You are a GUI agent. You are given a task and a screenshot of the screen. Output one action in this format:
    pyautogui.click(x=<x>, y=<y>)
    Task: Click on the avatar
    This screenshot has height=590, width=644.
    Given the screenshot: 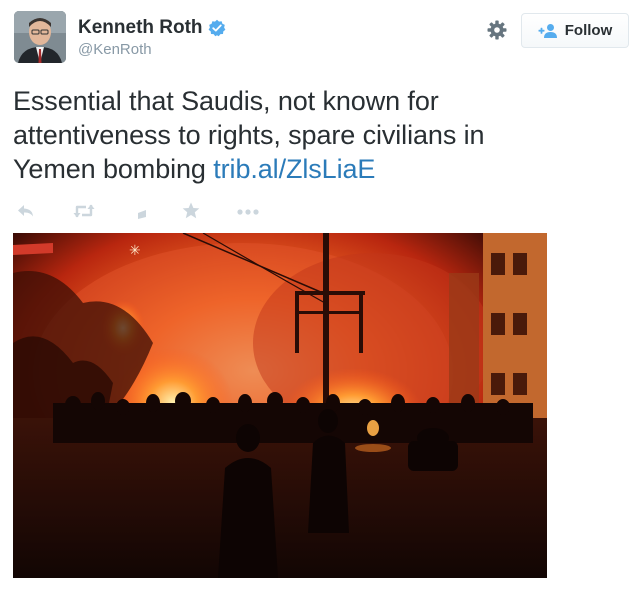 What is the action you would take?
    pyautogui.click(x=40, y=37)
    